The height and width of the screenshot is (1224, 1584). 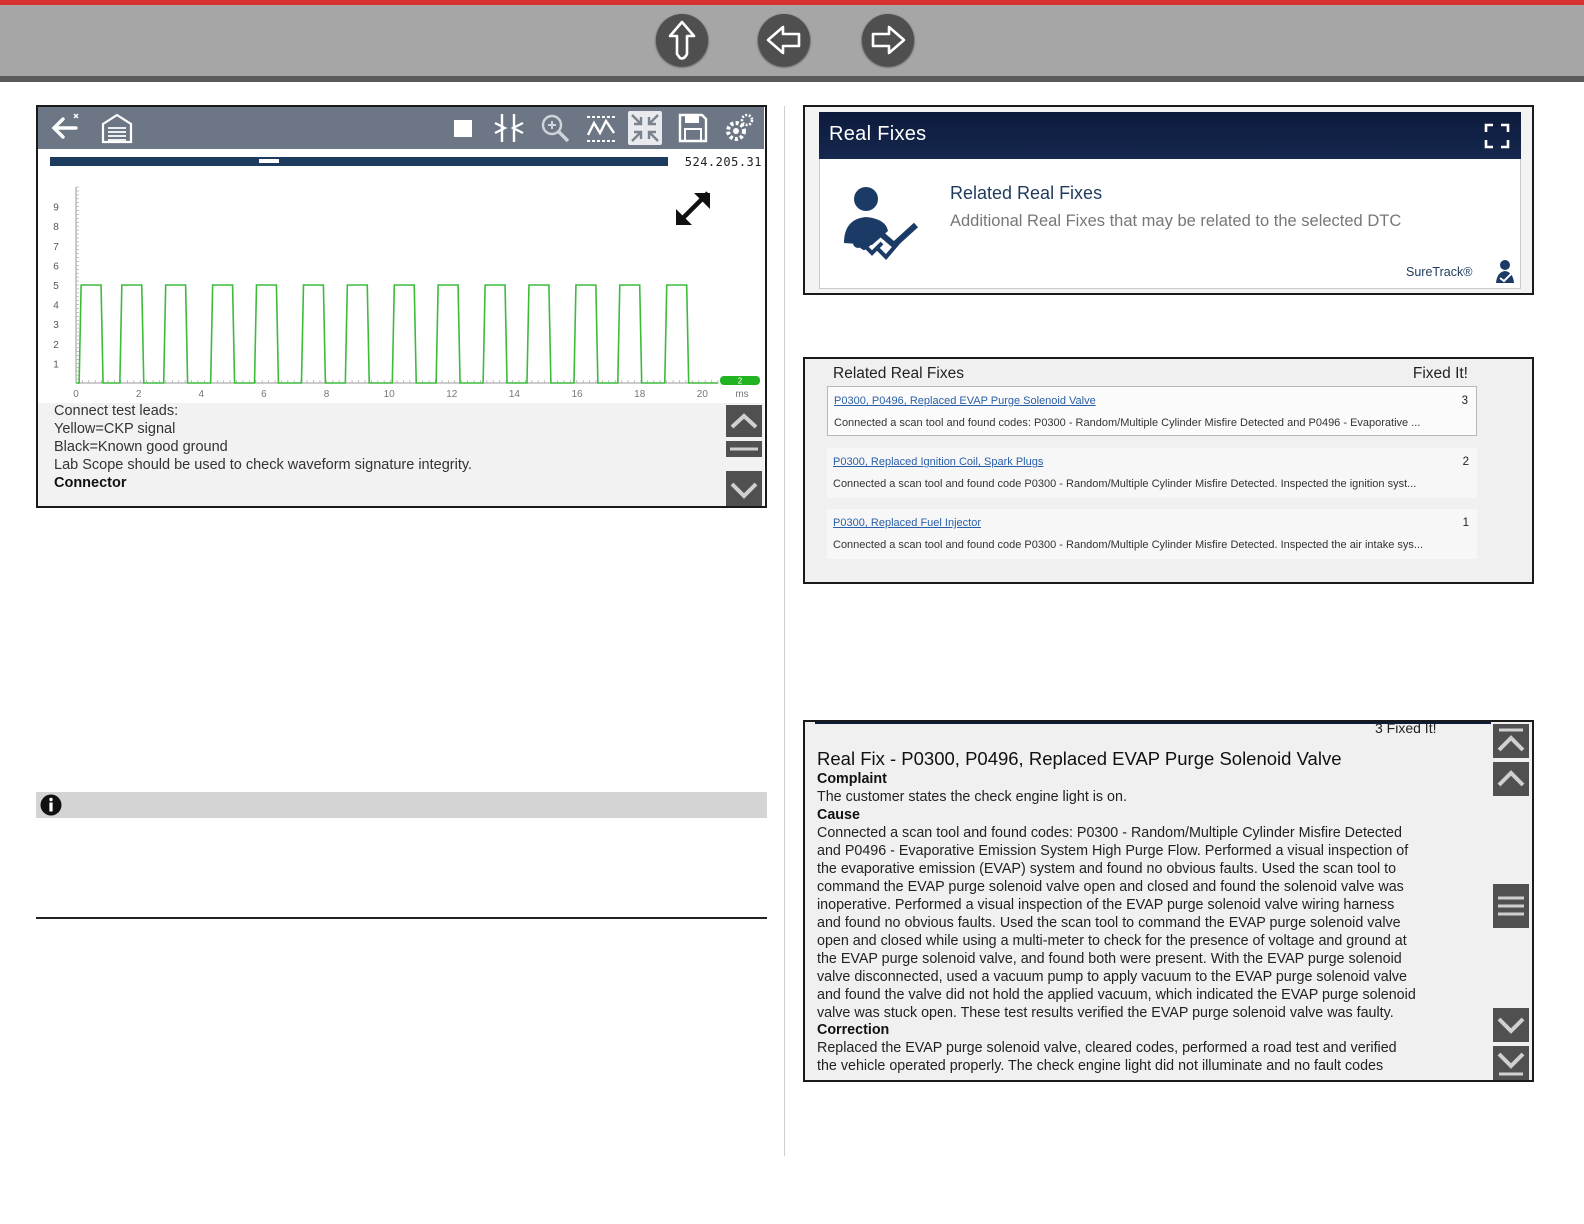 I want to click on real-fixes-header: Real Fixes, so click(x=1170, y=135).